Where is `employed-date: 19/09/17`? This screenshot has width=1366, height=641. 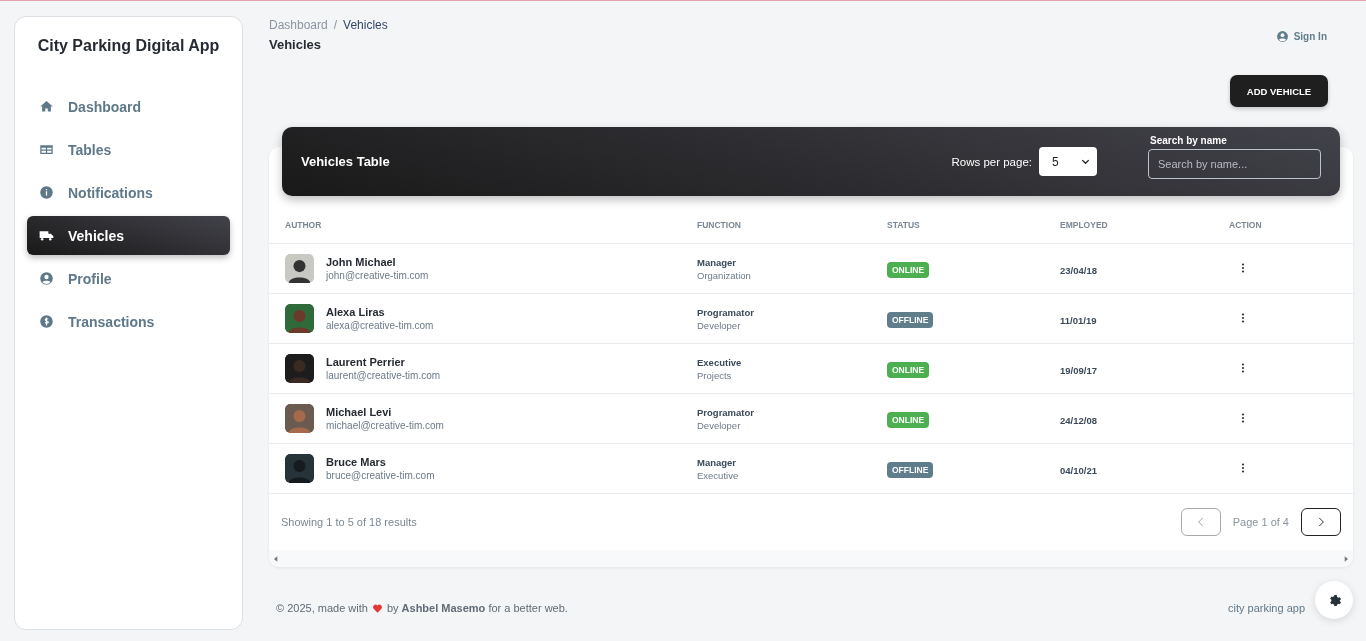 employed-date: 19/09/17 is located at coordinates (1078, 370).